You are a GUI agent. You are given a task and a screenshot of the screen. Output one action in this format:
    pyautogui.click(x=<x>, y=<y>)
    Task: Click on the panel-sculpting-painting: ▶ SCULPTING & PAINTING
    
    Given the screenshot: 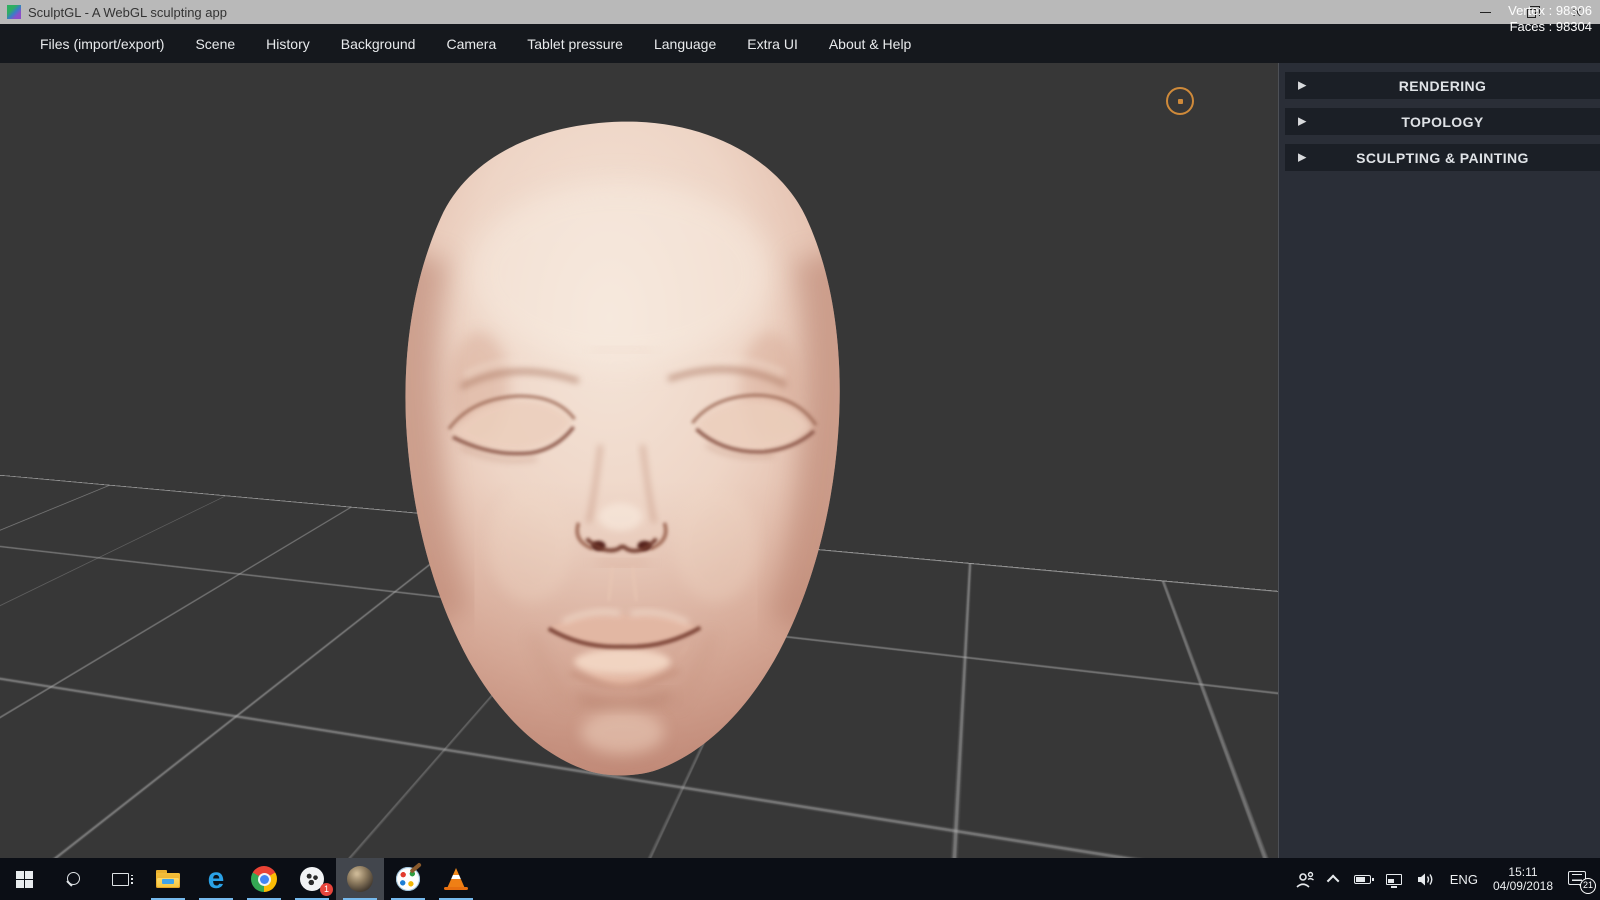 What is the action you would take?
    pyautogui.click(x=1442, y=157)
    